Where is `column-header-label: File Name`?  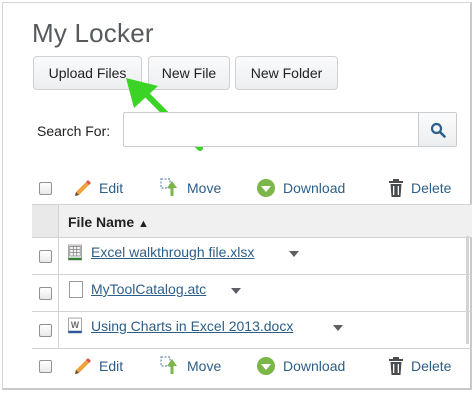 column-header-label: File Name is located at coordinates (101, 222).